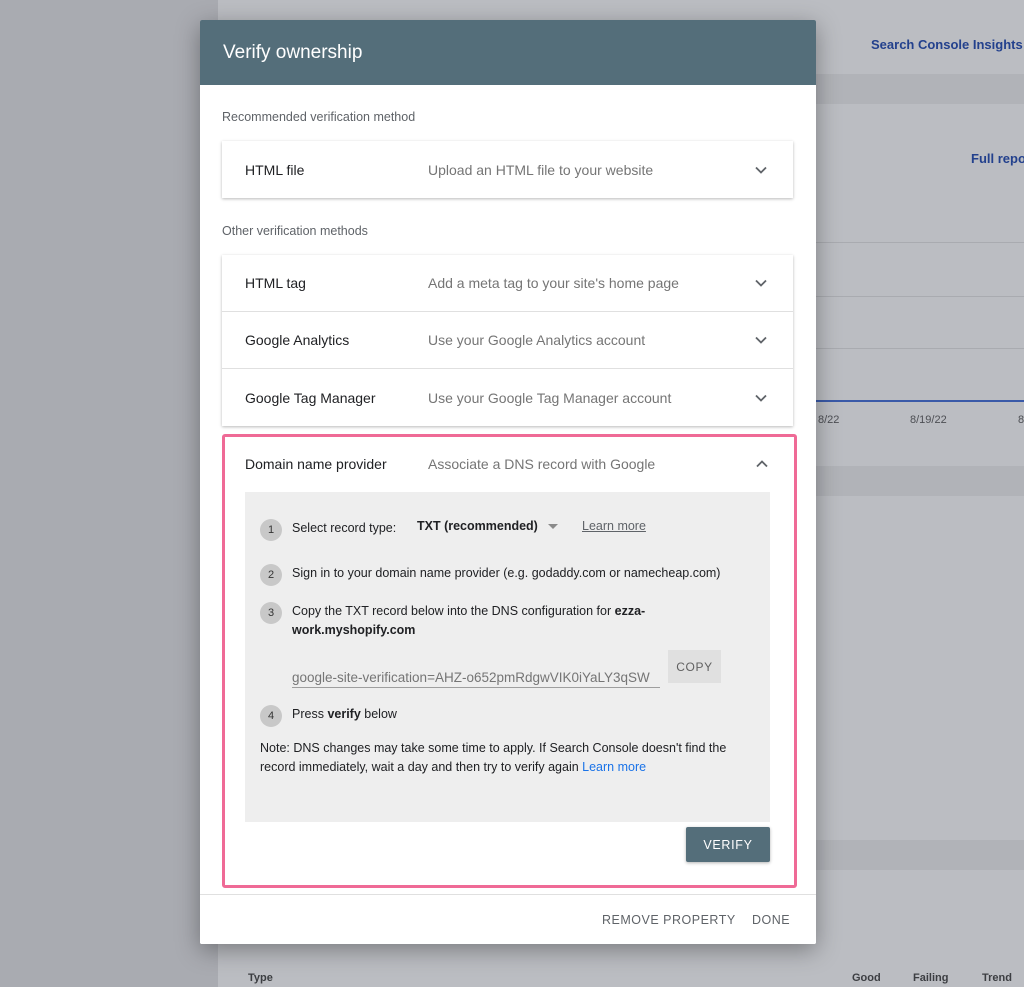  I want to click on record-type-value: TXT (recommended), so click(477, 526).